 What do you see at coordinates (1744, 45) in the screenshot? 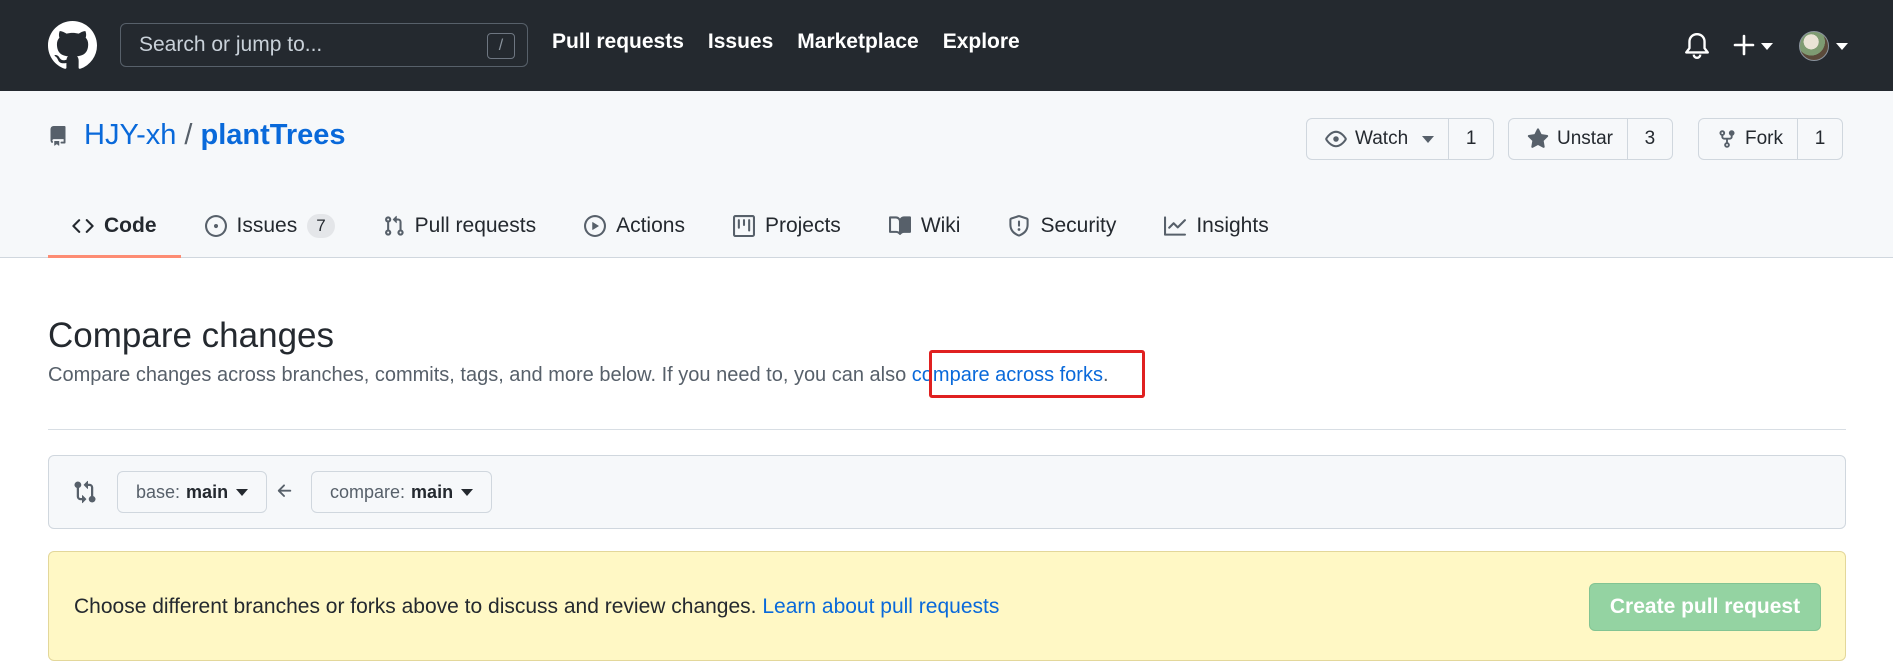
I see `plus-icon` at bounding box center [1744, 45].